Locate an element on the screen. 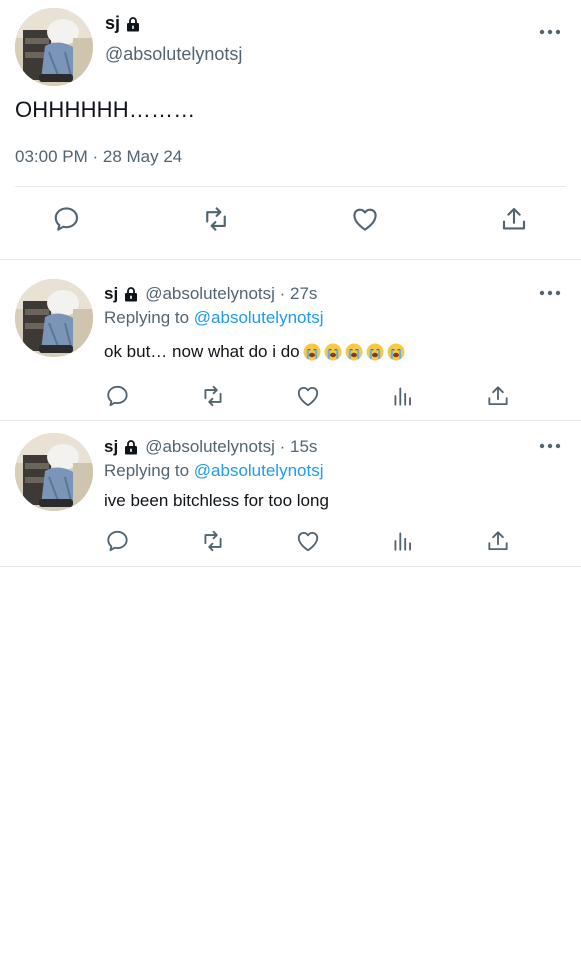 This screenshot has width=581, height=960. reply-header: sj @absolutelynotsj · 27s is located at coordinates (210, 294).